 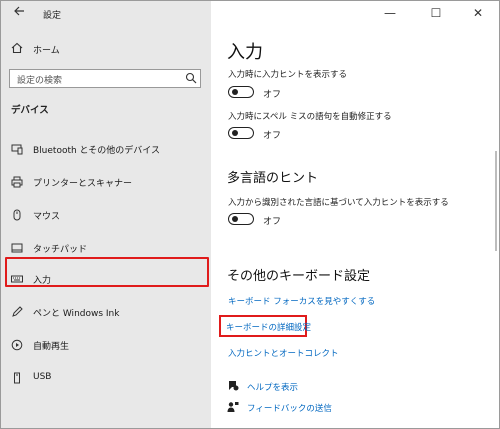 What do you see at coordinates (478, 13) in the screenshot?
I see `close-button: ✕` at bounding box center [478, 13].